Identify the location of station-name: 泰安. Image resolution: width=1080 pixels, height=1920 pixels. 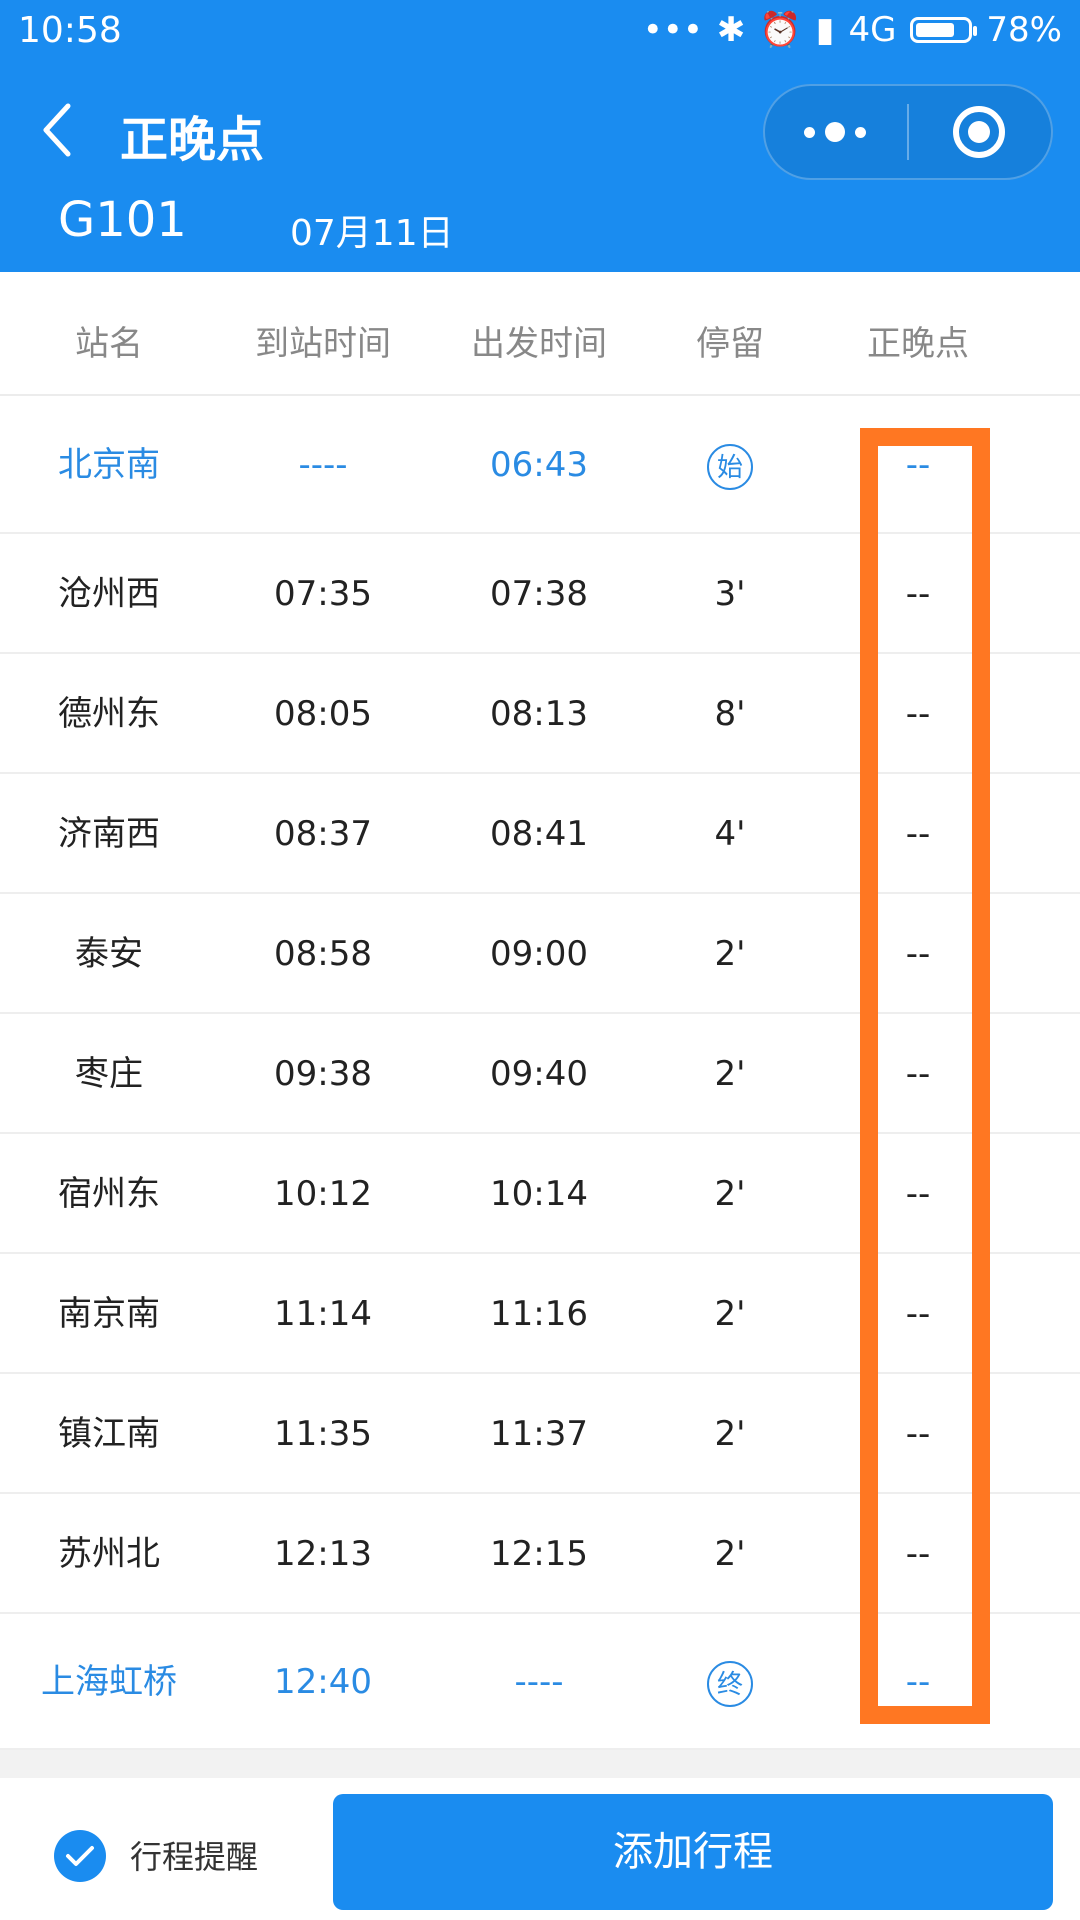
(109, 954).